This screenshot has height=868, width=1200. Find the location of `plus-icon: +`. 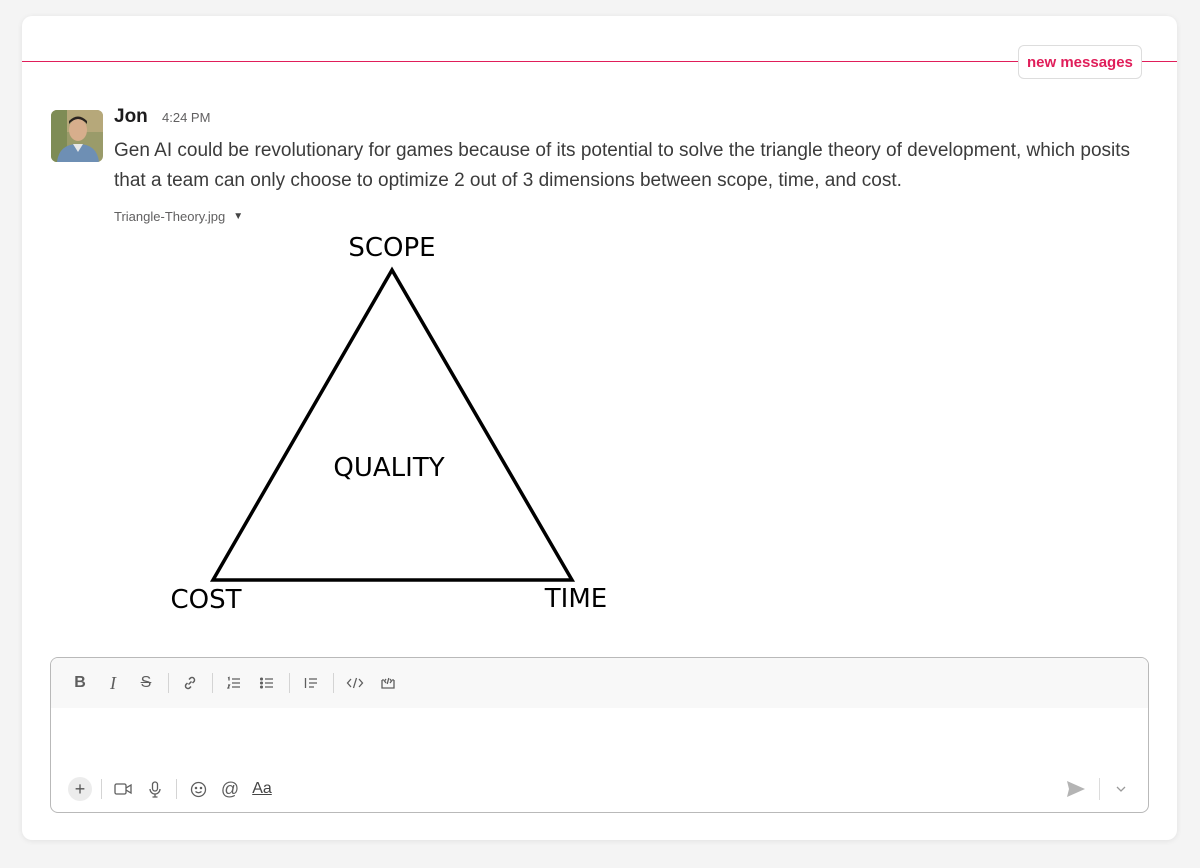

plus-icon: + is located at coordinates (80, 789).